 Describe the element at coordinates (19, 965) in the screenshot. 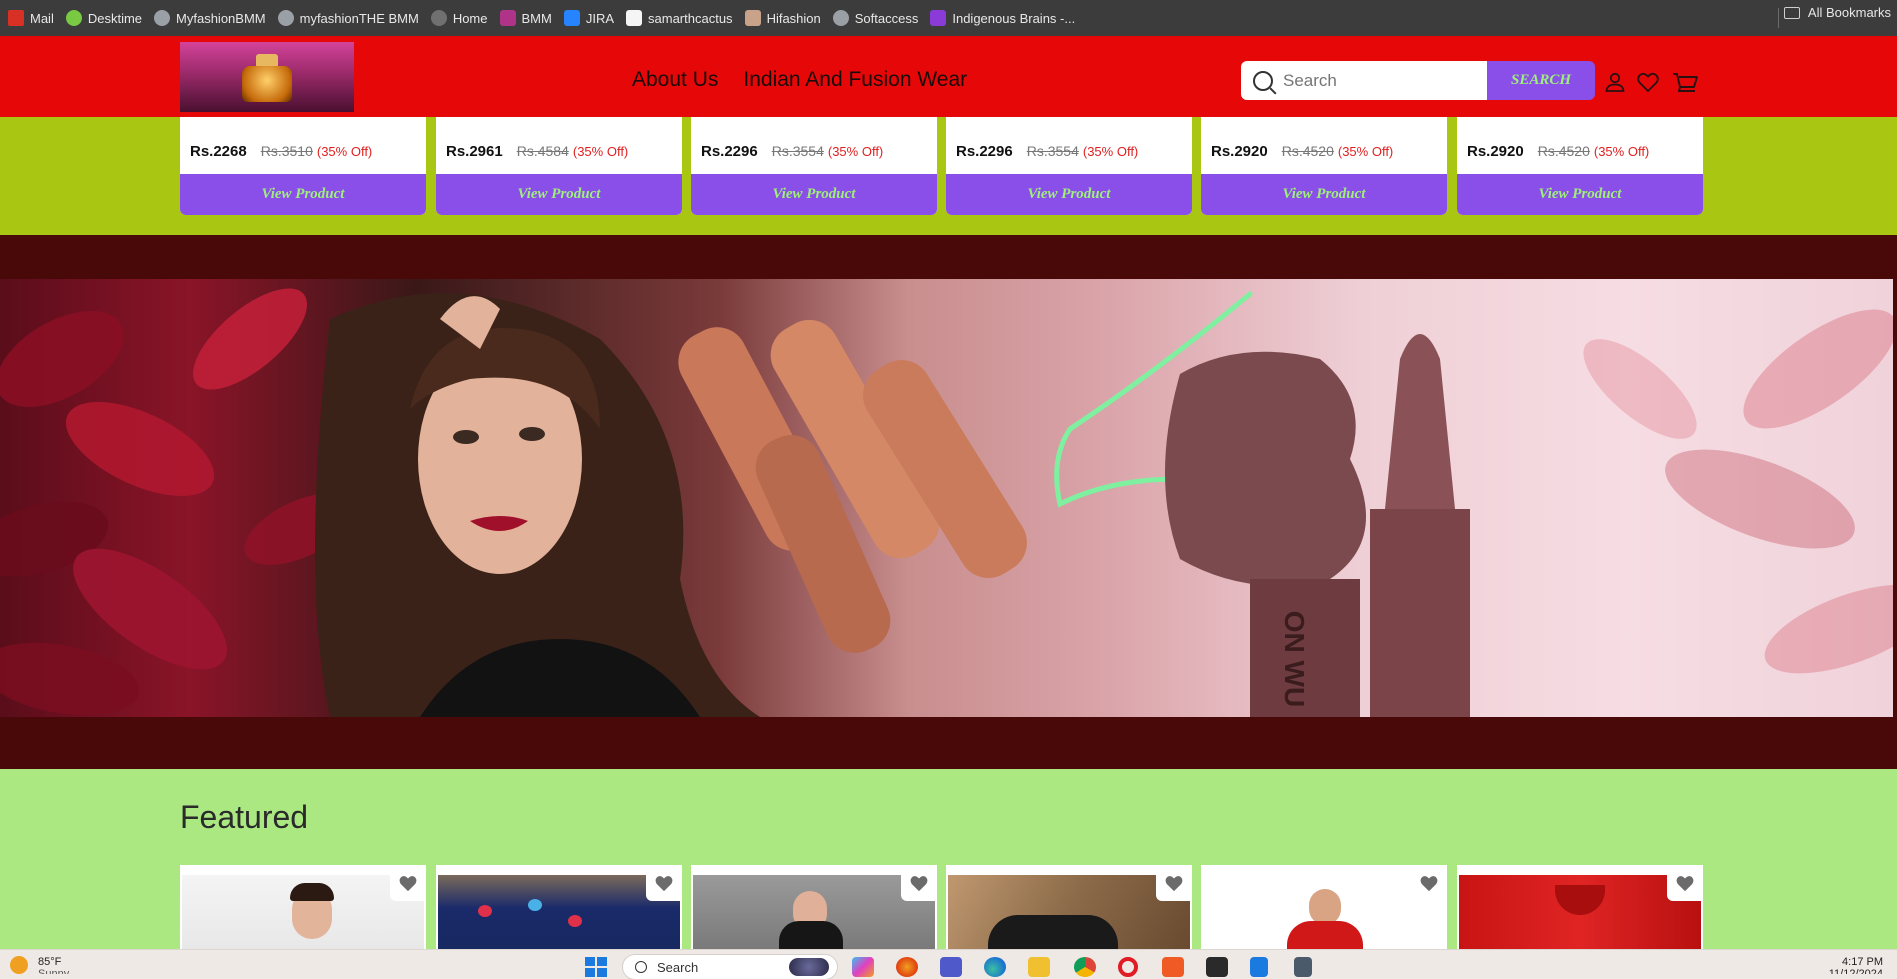

I see `sun-icon` at that location.